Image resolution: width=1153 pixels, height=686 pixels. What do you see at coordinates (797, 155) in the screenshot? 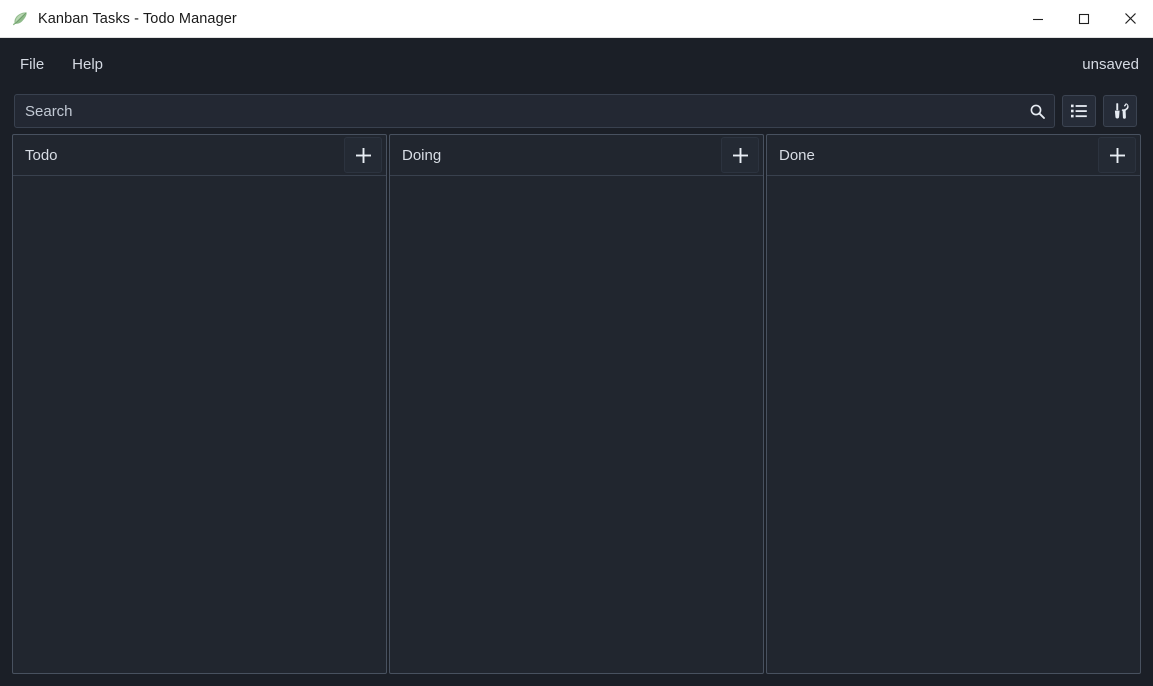
I see `column-title-done: Done` at bounding box center [797, 155].